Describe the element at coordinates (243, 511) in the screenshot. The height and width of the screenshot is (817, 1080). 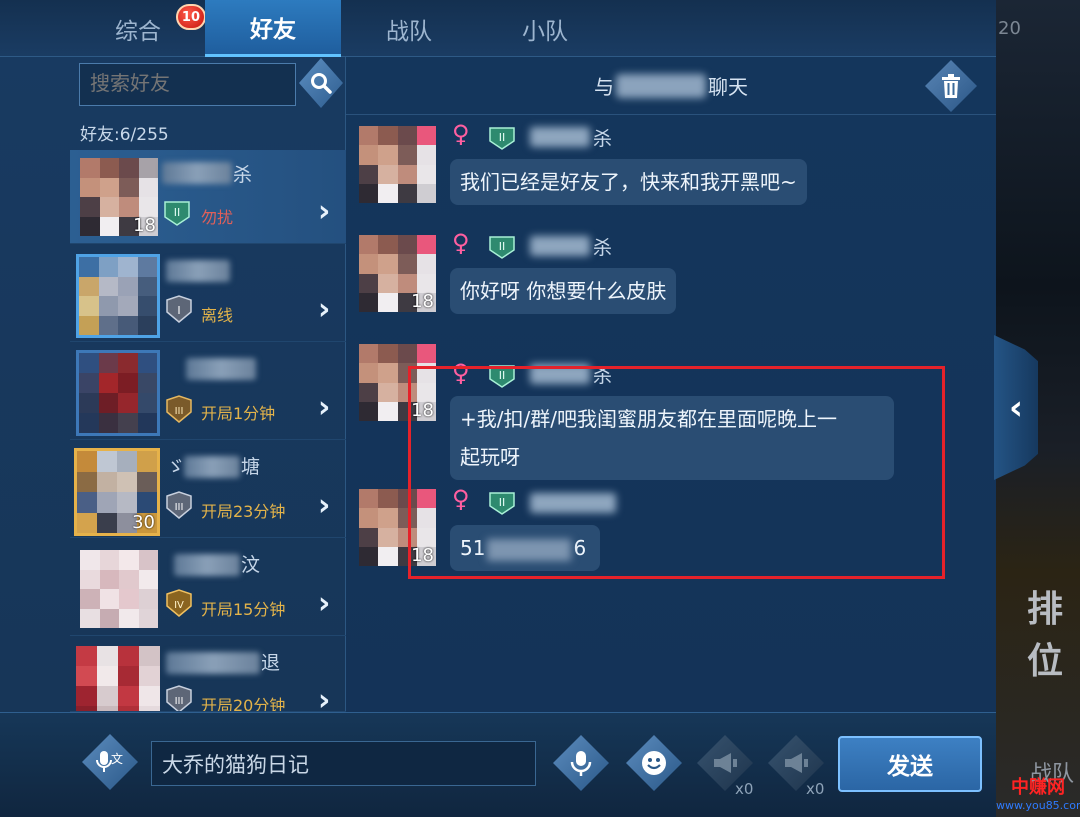
I see `friend-status: 开局23分钟` at that location.